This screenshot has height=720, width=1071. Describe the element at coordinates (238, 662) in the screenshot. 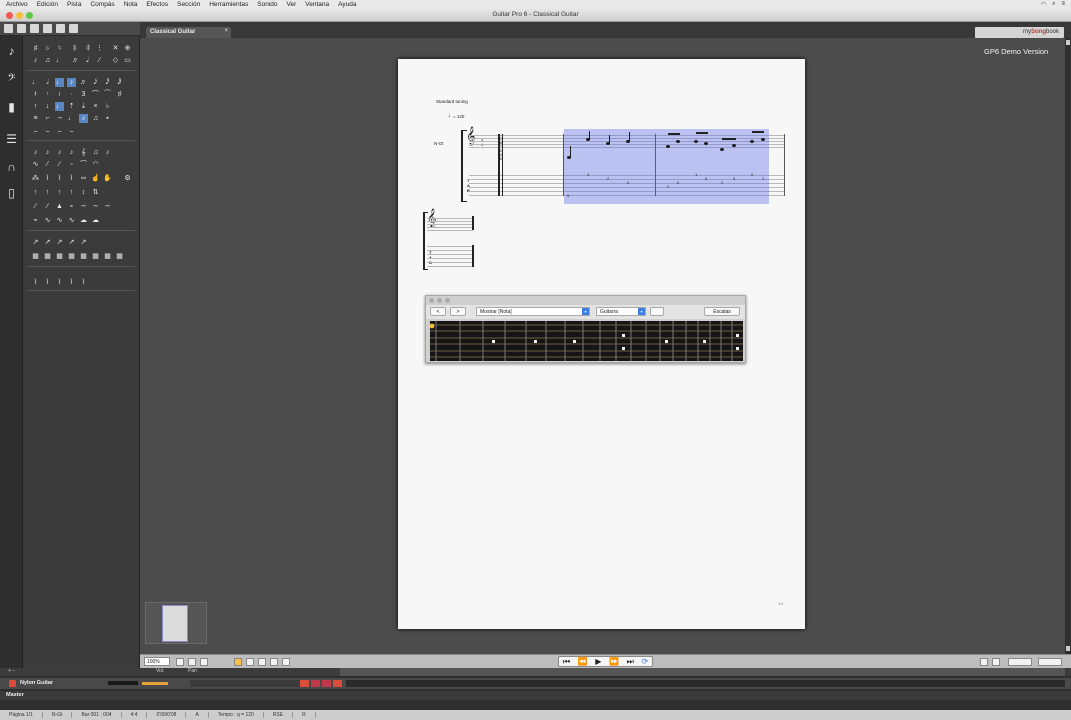

I see `voice-1-button` at that location.